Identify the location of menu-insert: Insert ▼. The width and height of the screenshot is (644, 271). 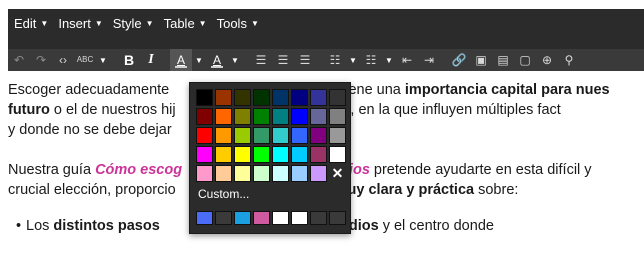
(80, 23).